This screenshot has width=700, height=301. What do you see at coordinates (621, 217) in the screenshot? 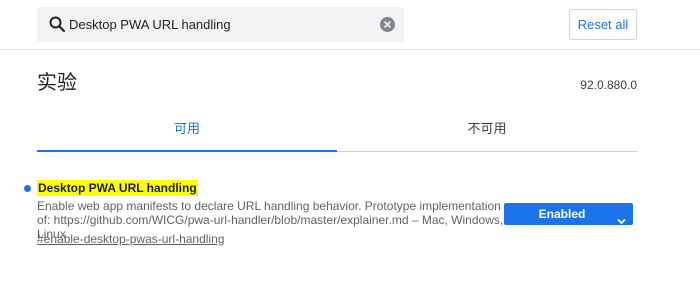
I see `chevron-down-icon` at bounding box center [621, 217].